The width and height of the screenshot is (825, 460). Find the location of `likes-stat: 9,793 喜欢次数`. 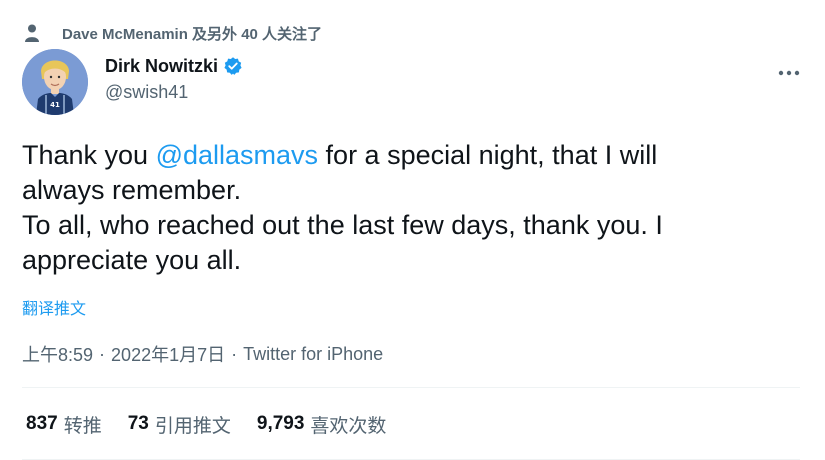

likes-stat: 9,793 喜欢次数 is located at coordinates (322, 424).